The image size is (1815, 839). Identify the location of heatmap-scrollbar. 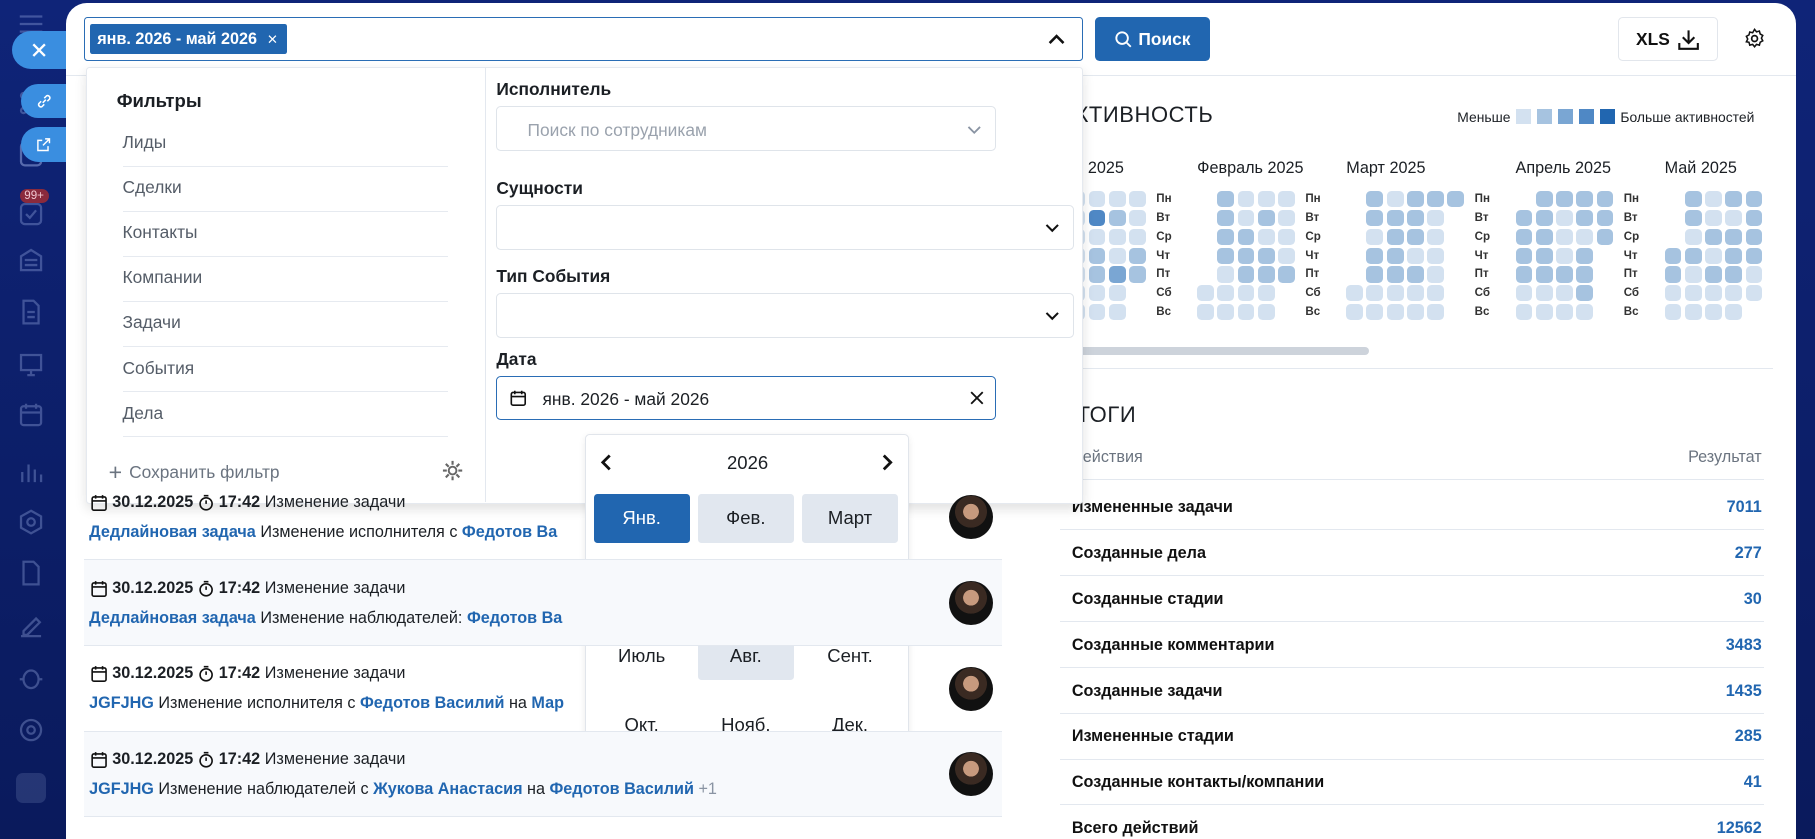
(1223, 351).